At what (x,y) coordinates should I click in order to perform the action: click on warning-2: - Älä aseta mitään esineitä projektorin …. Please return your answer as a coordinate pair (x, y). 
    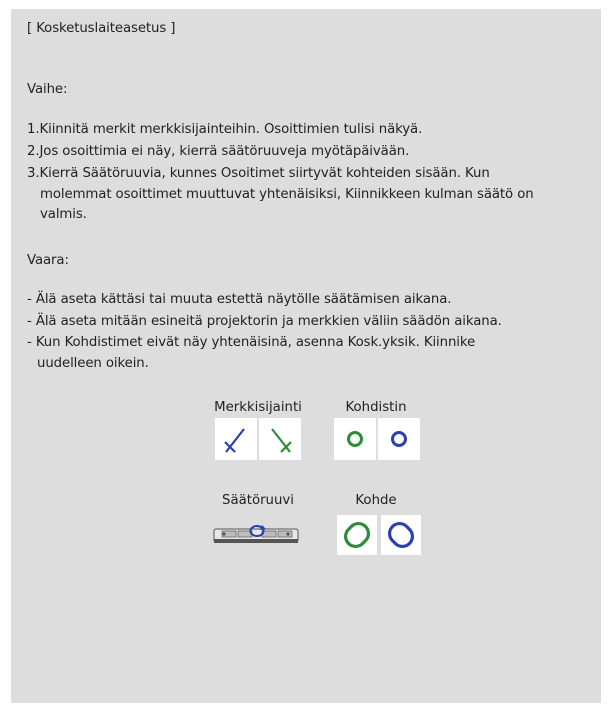
    Looking at the image, I should click on (264, 321).